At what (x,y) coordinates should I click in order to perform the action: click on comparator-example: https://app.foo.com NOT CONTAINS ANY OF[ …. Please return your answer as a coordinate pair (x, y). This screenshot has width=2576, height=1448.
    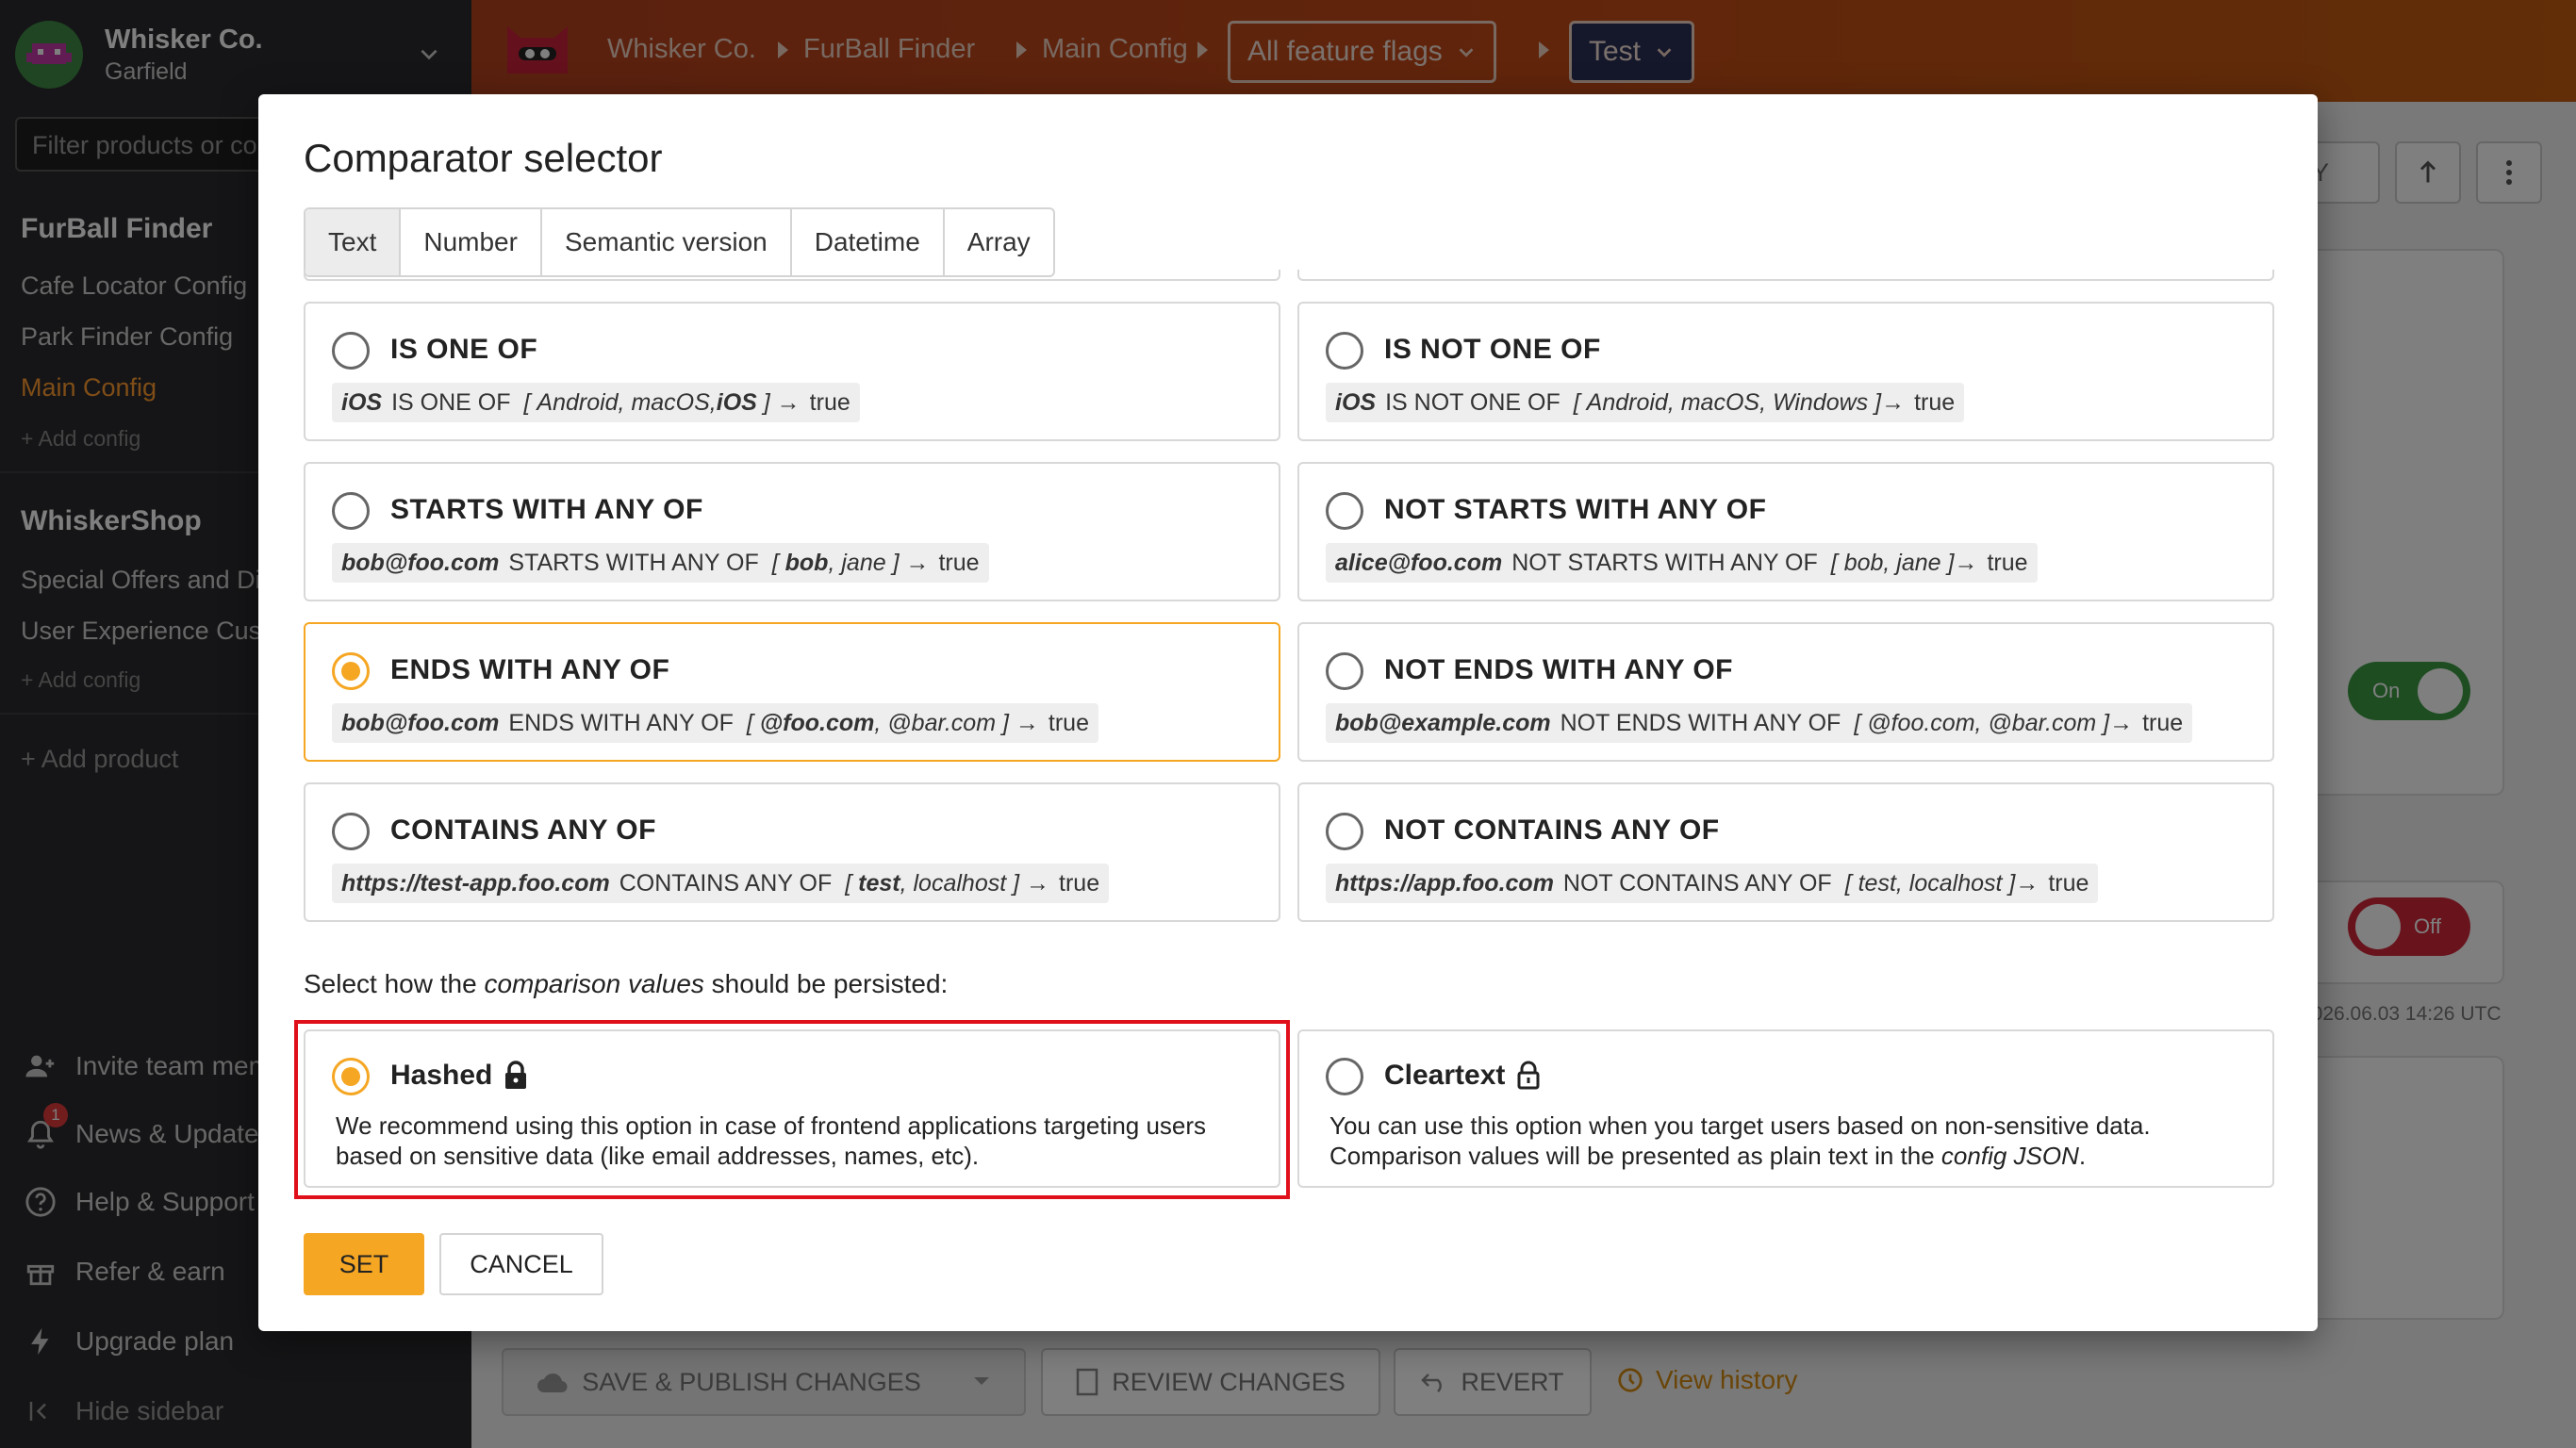
    Looking at the image, I should click on (1712, 883).